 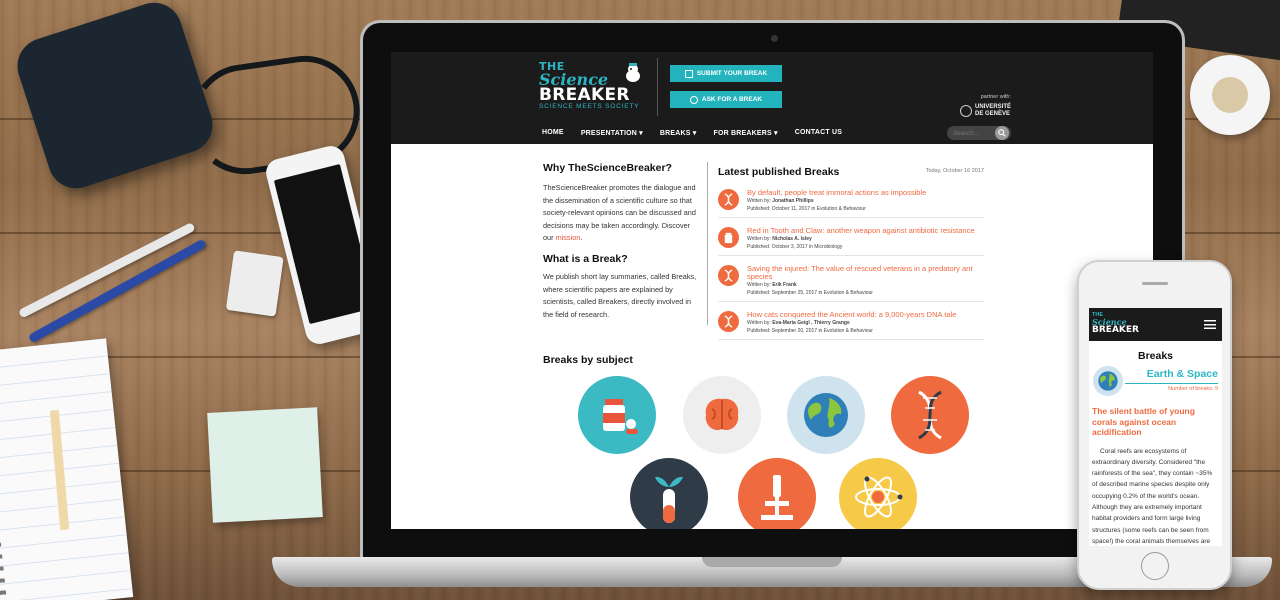 What do you see at coordinates (1193, 389) in the screenshot?
I see `mobile-break-count: Number of breaks: 9` at bounding box center [1193, 389].